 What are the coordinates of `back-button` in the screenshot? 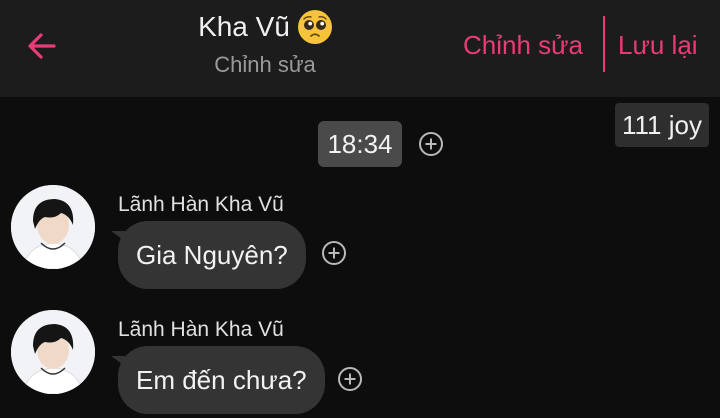 It's located at (42, 46).